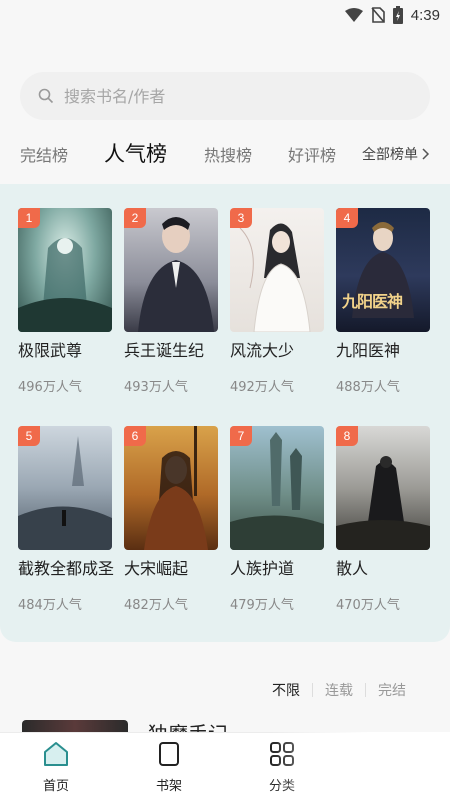 The width and height of the screenshot is (450, 800). I want to click on rank-badge: 3, so click(241, 218).